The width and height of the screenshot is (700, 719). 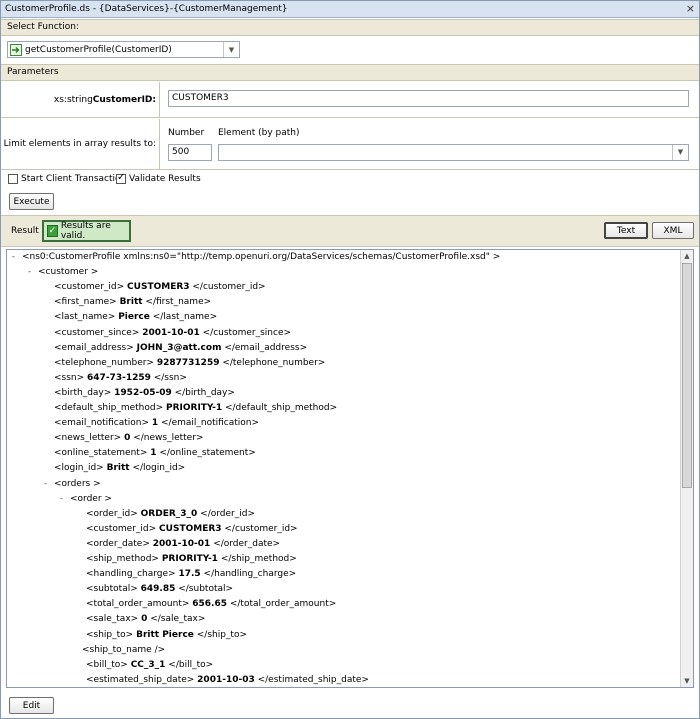 I want to click on xml-tag-open: <login_id>, so click(x=80, y=468).